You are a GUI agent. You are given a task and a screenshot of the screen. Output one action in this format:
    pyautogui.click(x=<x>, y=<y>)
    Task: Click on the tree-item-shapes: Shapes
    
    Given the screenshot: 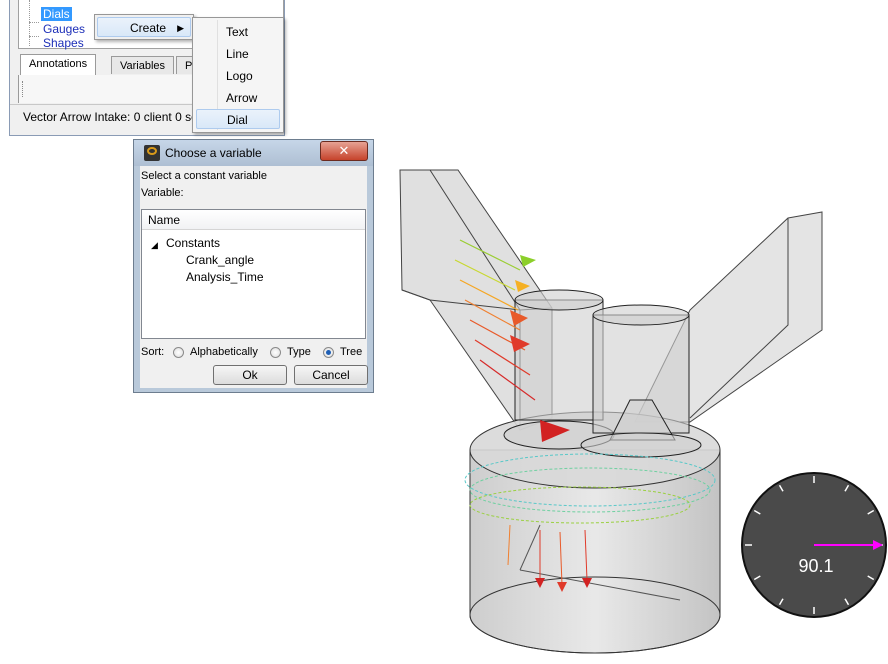 What is the action you would take?
    pyautogui.click(x=63, y=43)
    